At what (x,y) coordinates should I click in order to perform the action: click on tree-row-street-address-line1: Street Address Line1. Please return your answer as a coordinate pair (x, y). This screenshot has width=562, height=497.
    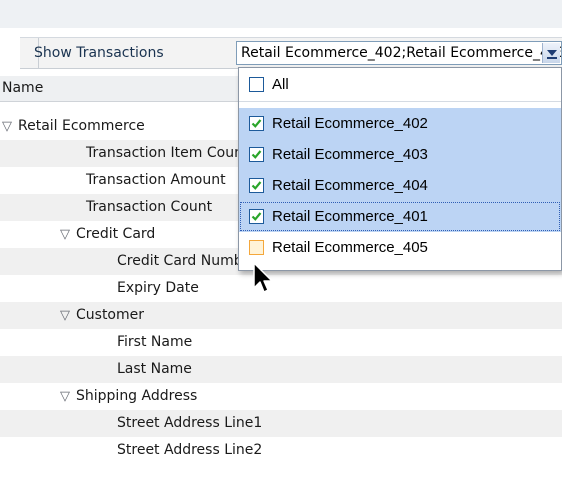
    Looking at the image, I should click on (281, 423).